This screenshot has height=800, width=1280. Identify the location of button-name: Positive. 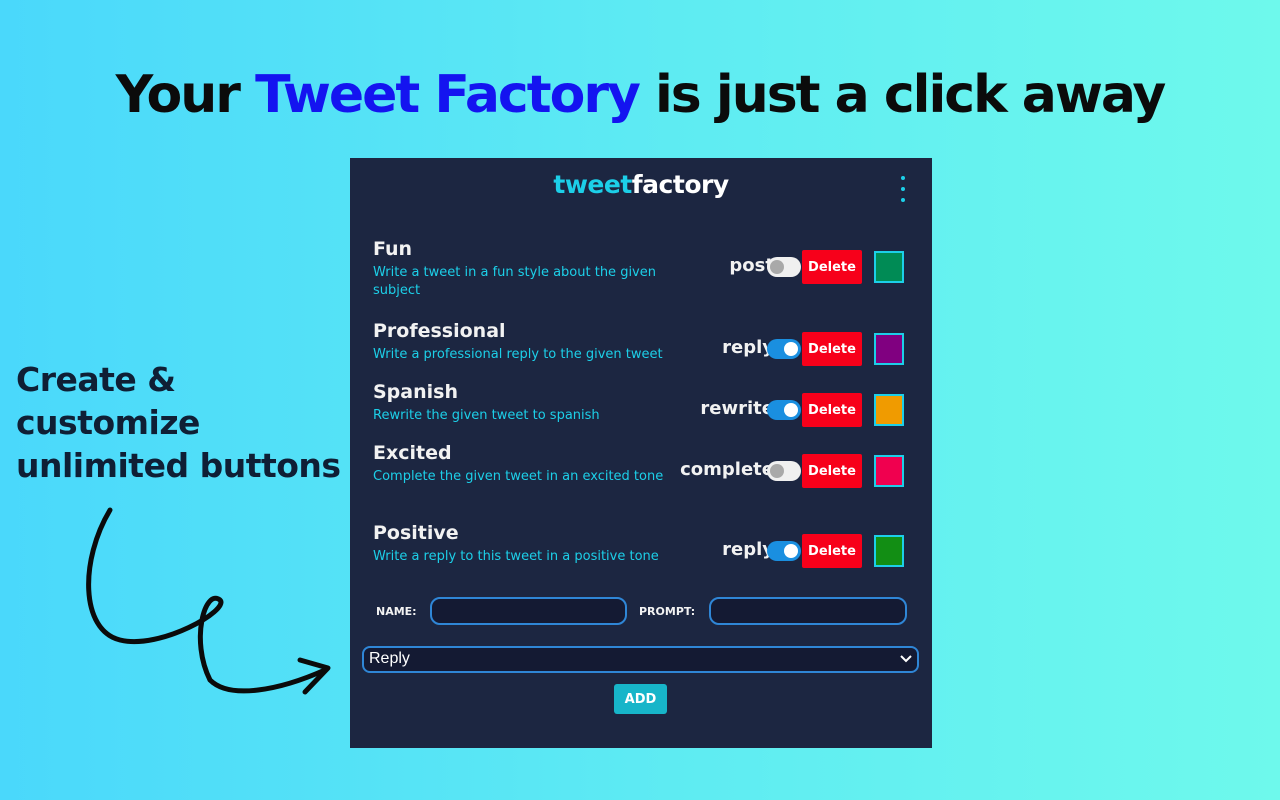
(416, 533).